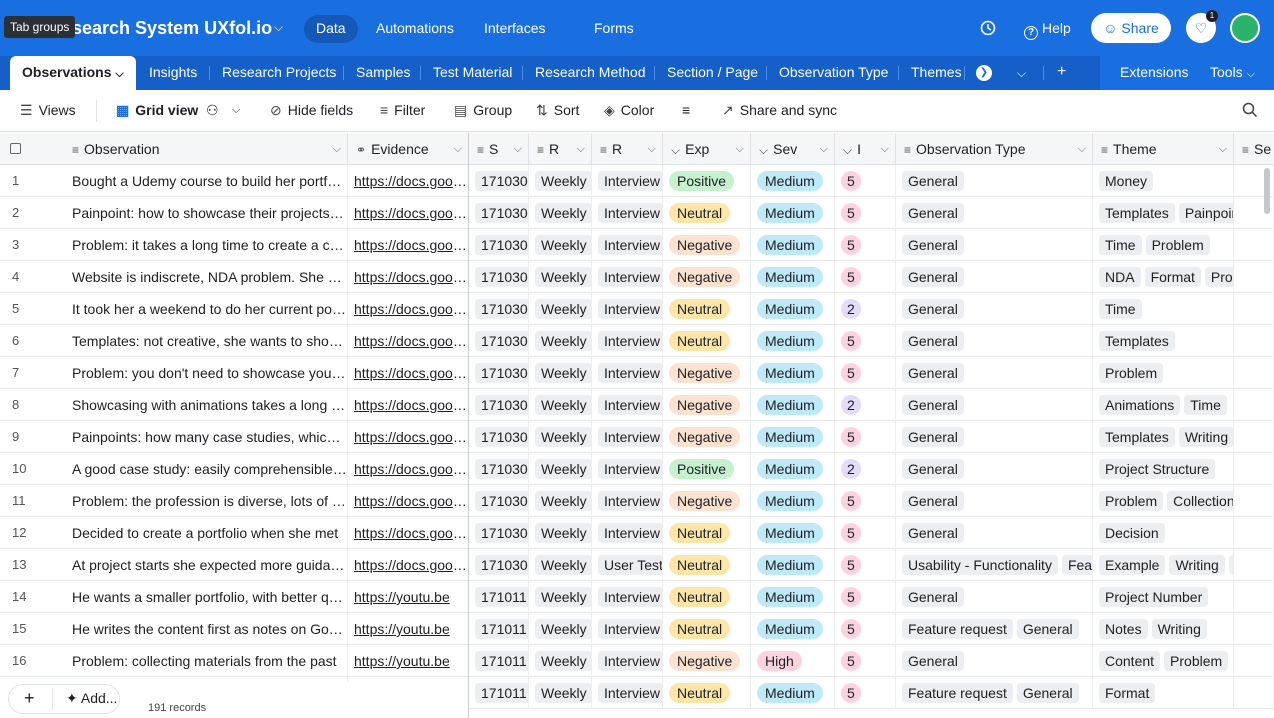 This screenshot has width=1274, height=718. I want to click on cell-severity: High, so click(793, 661).